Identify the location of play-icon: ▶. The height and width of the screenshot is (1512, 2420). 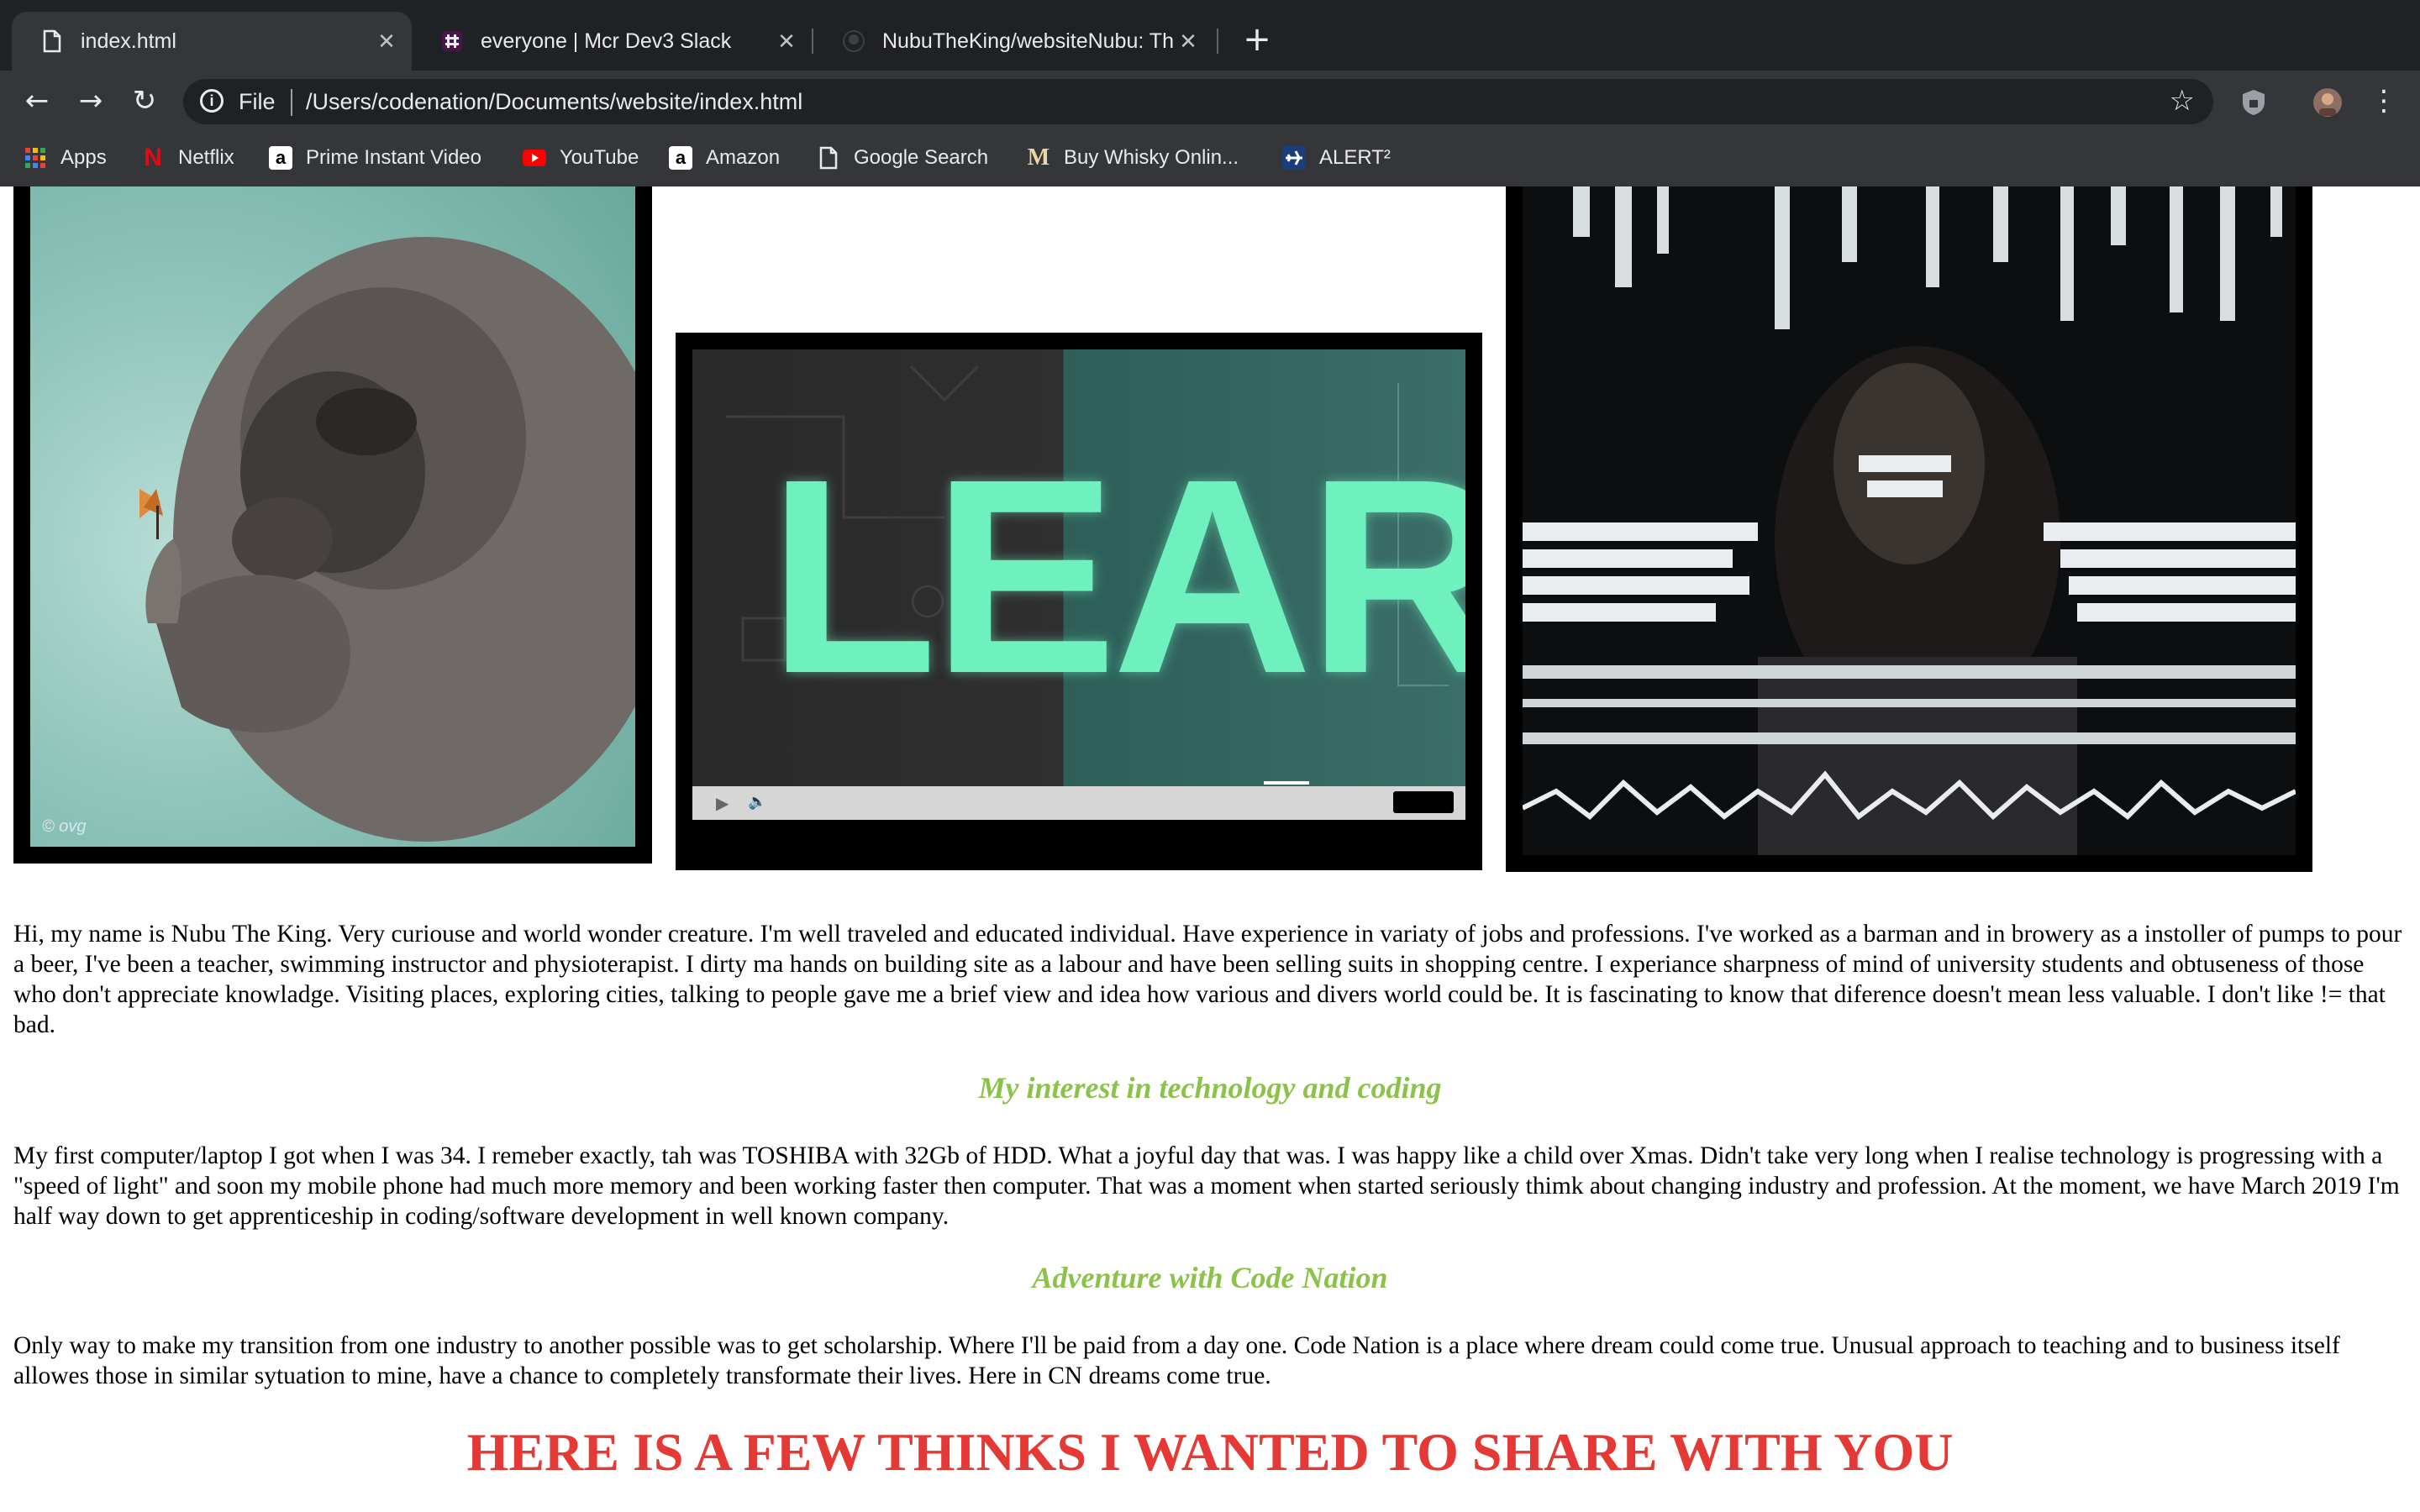
(722, 803).